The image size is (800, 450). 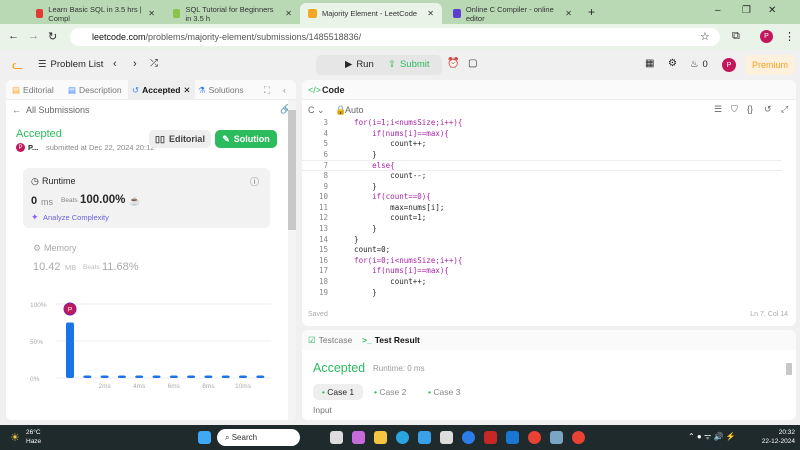 I want to click on browser-tab-active: Majority Element - LeetCode ✕, so click(x=371, y=13).